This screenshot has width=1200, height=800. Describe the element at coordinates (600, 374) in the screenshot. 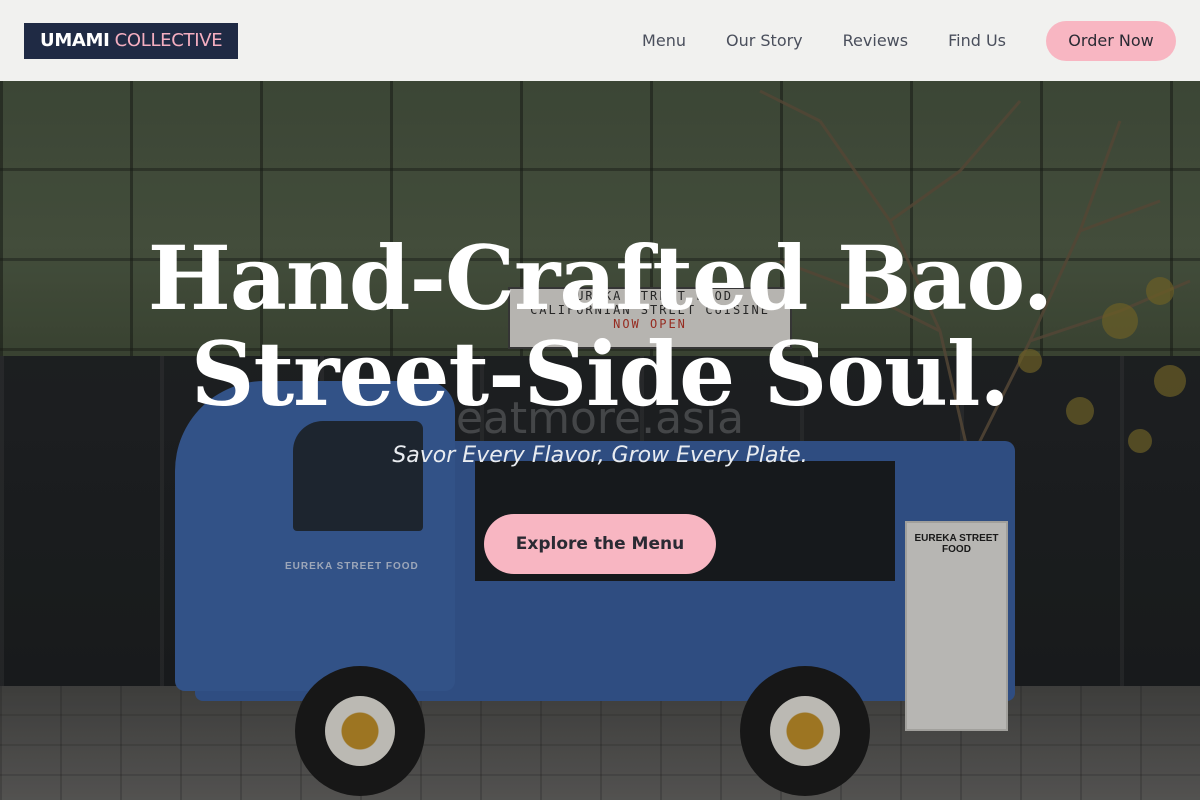

I see `hero-headline-line2: Street-Side Soul.` at that location.